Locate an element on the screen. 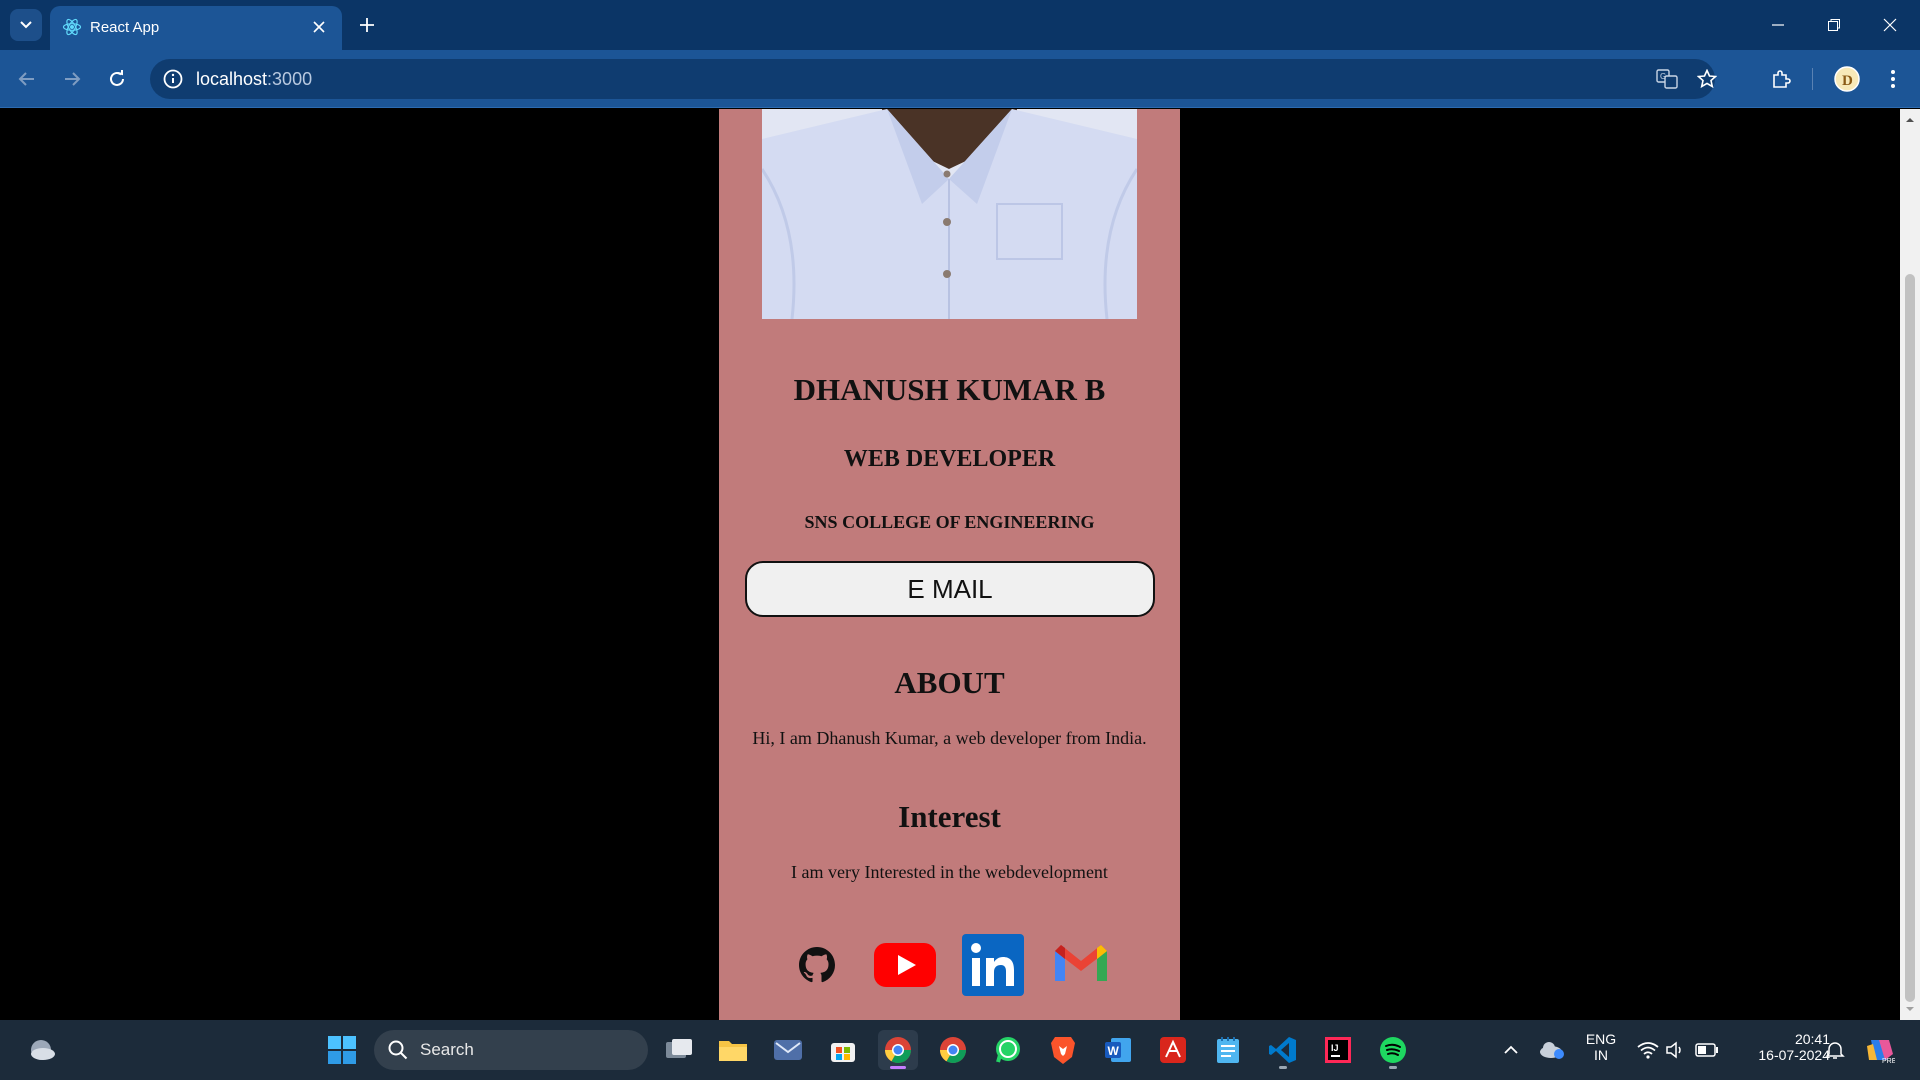  region-code: IN is located at coordinates (1601, 1055).